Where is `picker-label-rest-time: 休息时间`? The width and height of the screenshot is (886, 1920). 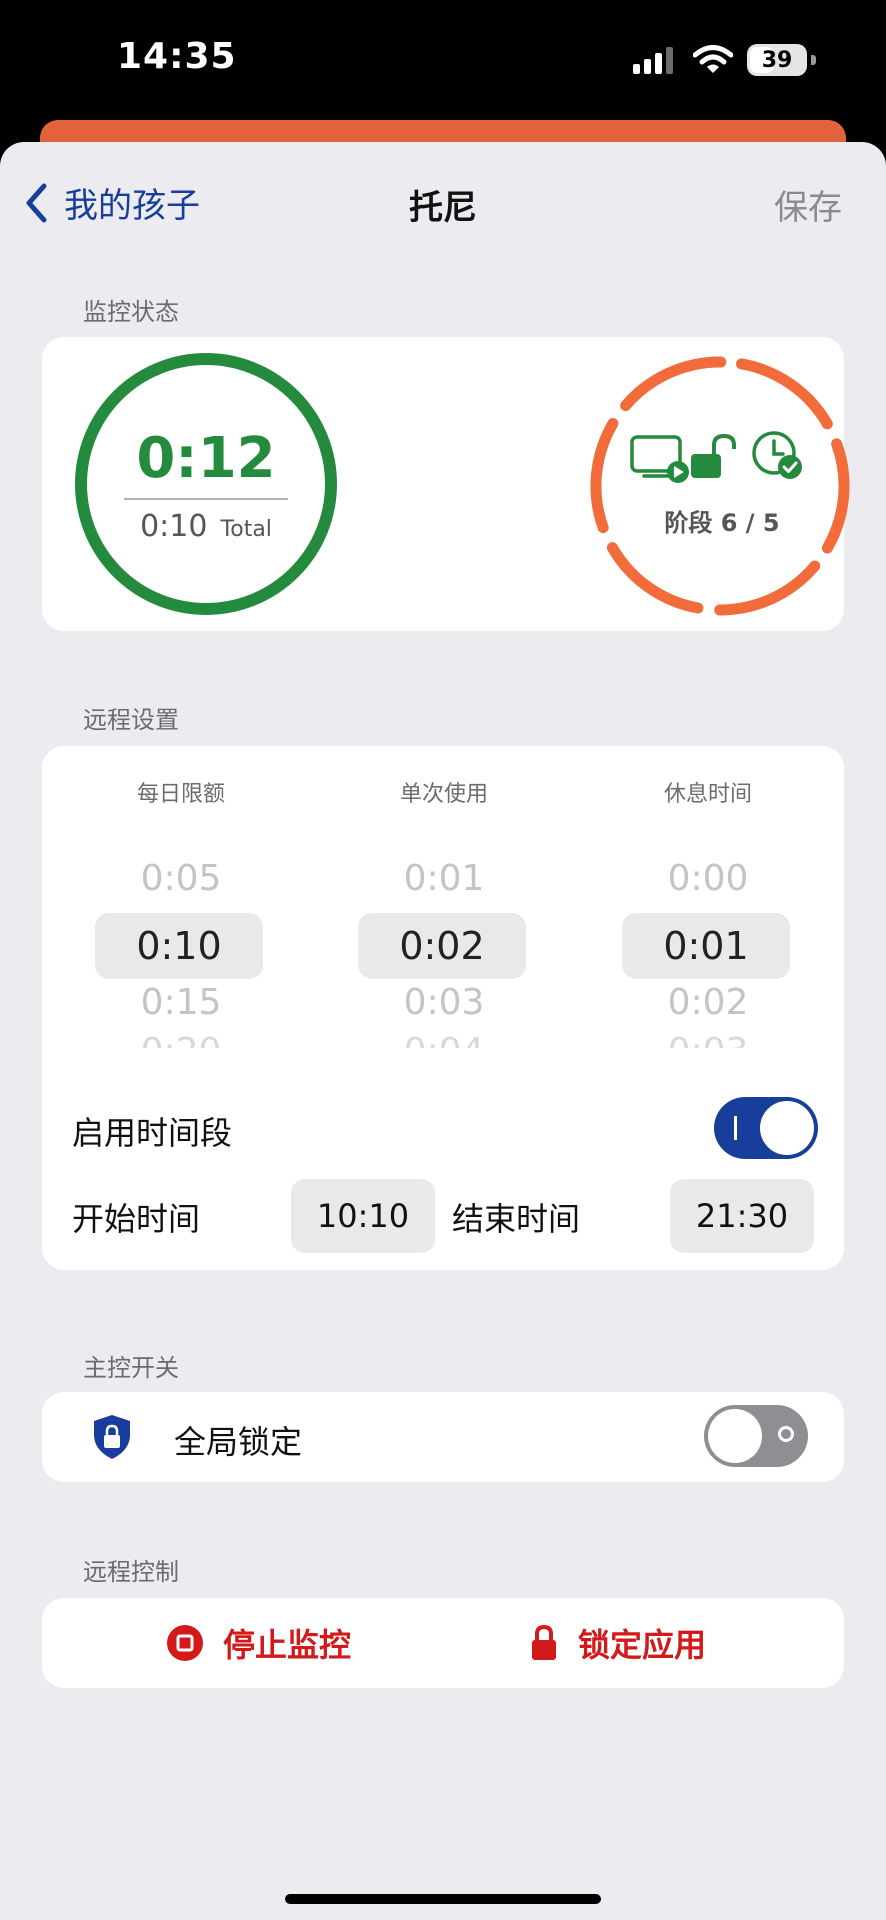 picker-label-rest-time: 休息时间 is located at coordinates (707, 794).